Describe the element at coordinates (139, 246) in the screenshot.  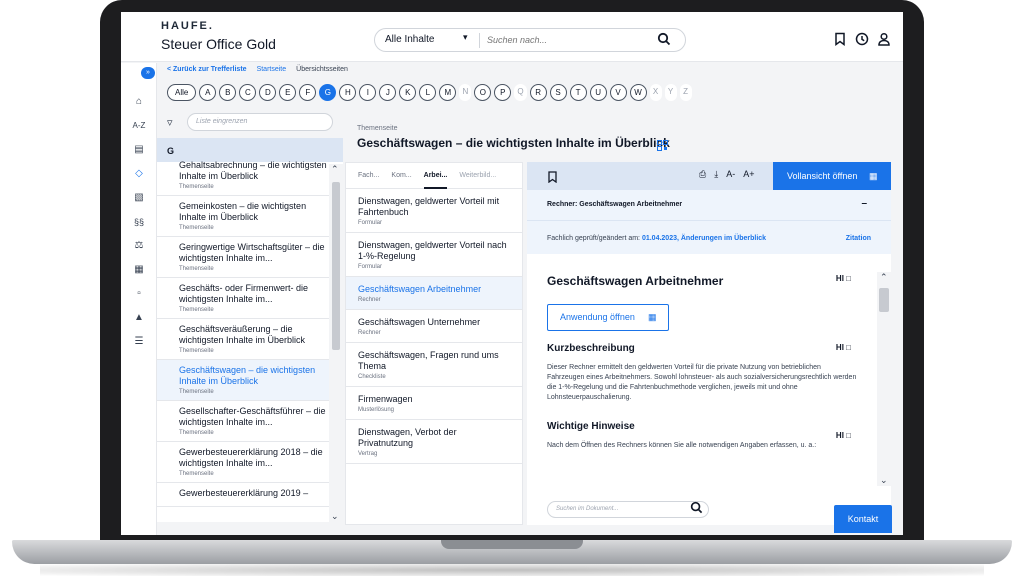
I see `scales-icon: ⚖` at that location.